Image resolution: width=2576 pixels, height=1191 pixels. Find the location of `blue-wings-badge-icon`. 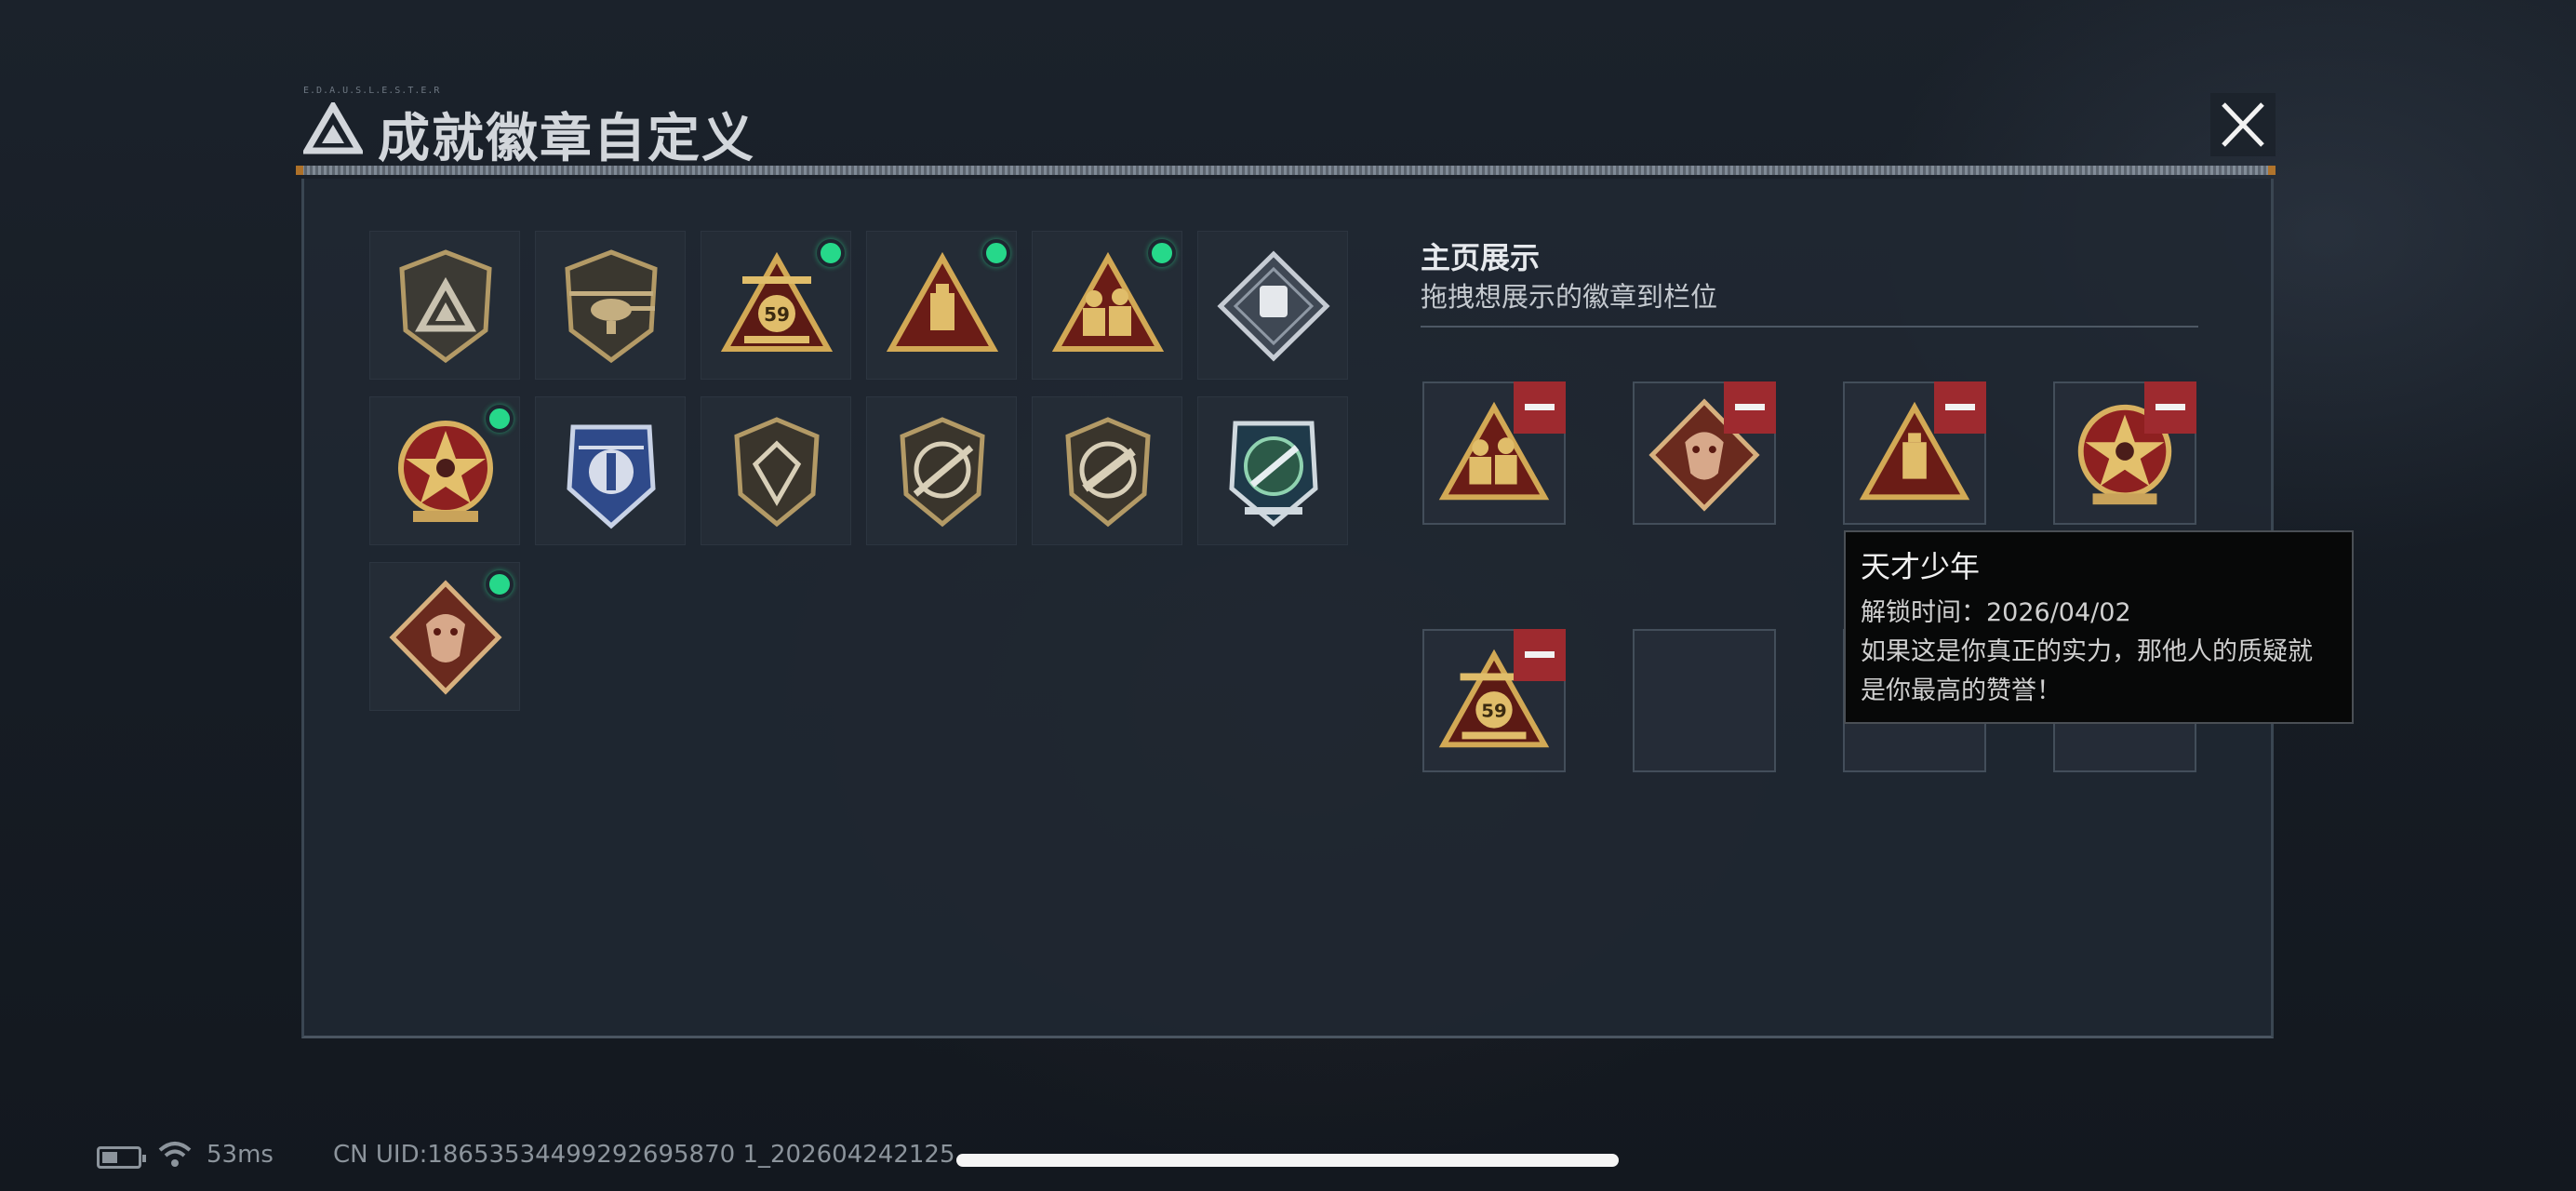

blue-wings-badge-icon is located at coordinates (611, 476).